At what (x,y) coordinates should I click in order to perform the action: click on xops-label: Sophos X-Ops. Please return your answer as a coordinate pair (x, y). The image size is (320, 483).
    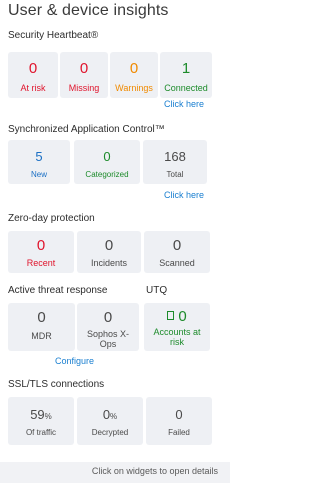
    Looking at the image, I should click on (108, 339).